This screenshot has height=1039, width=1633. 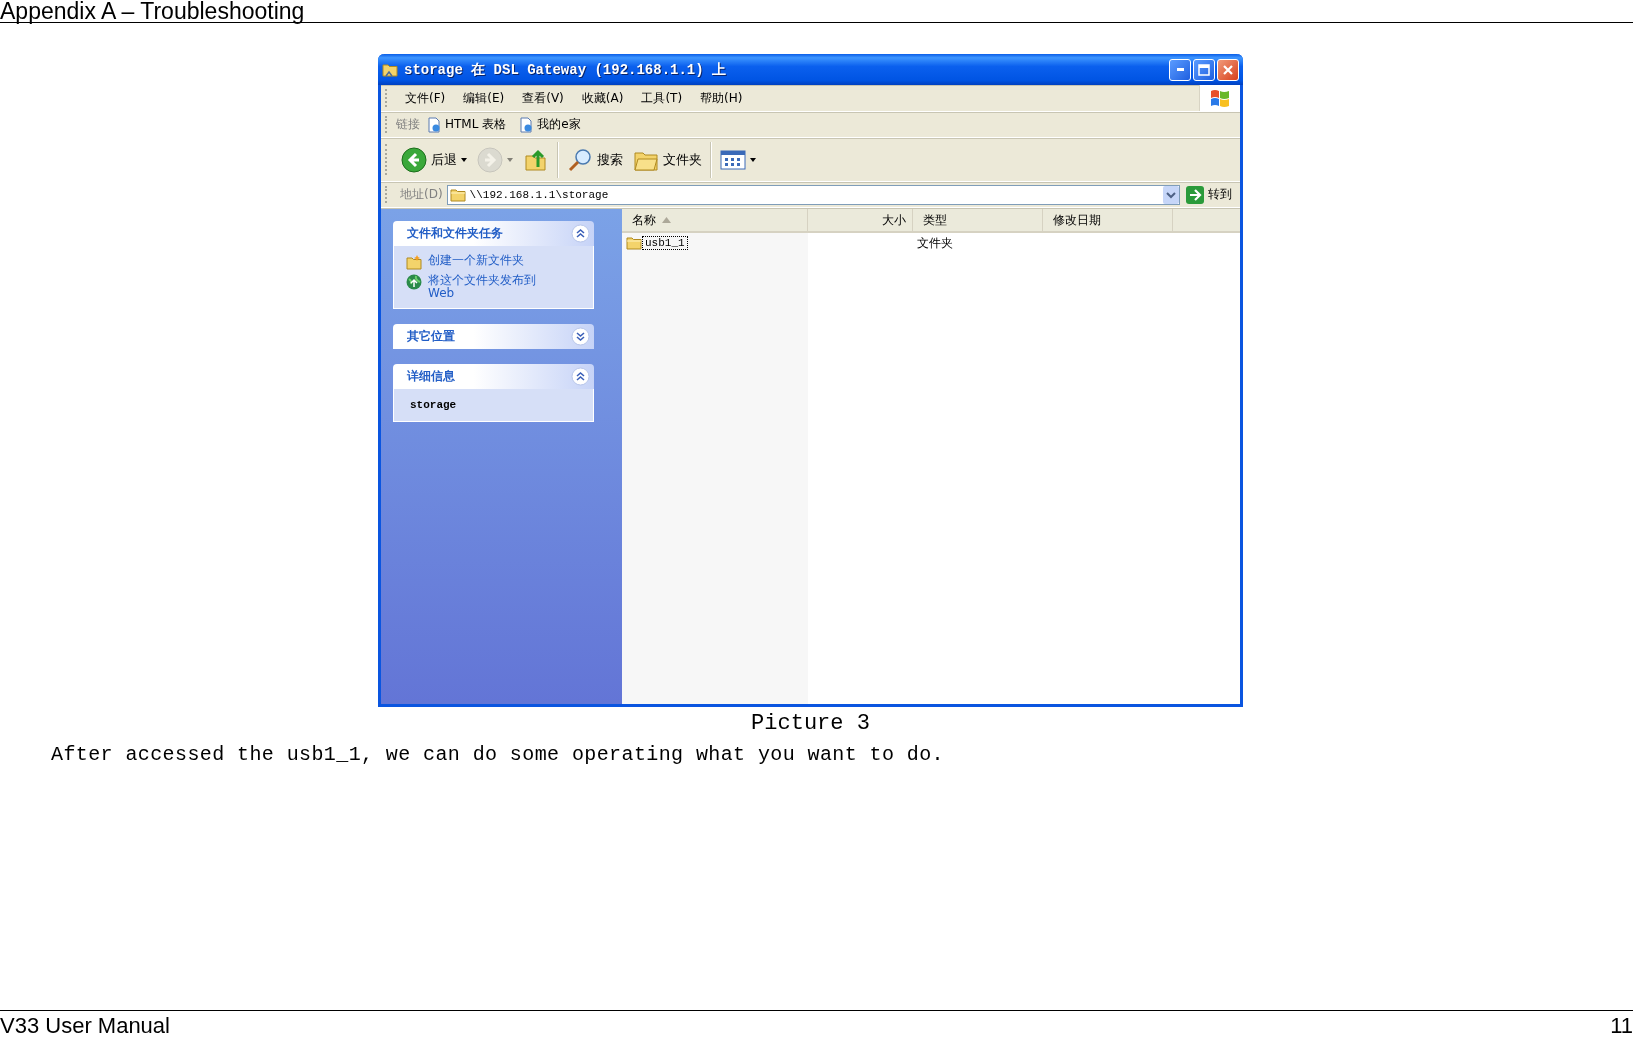 I want to click on column-header: 名称, so click(x=715, y=220).